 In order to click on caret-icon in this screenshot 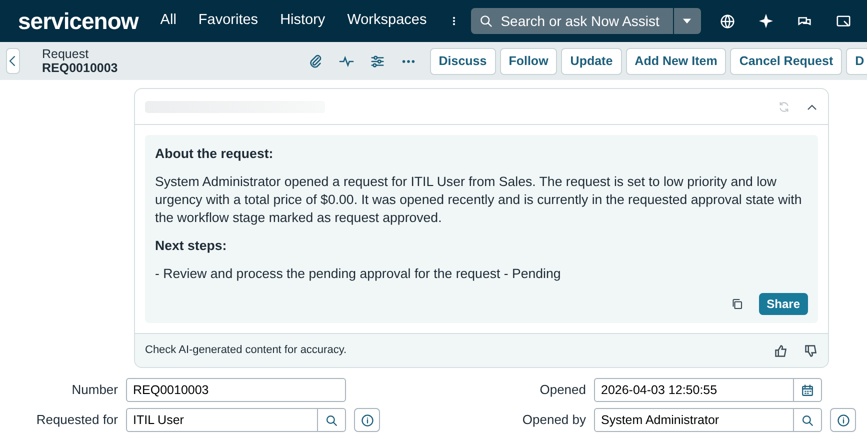, I will do `click(687, 21)`.